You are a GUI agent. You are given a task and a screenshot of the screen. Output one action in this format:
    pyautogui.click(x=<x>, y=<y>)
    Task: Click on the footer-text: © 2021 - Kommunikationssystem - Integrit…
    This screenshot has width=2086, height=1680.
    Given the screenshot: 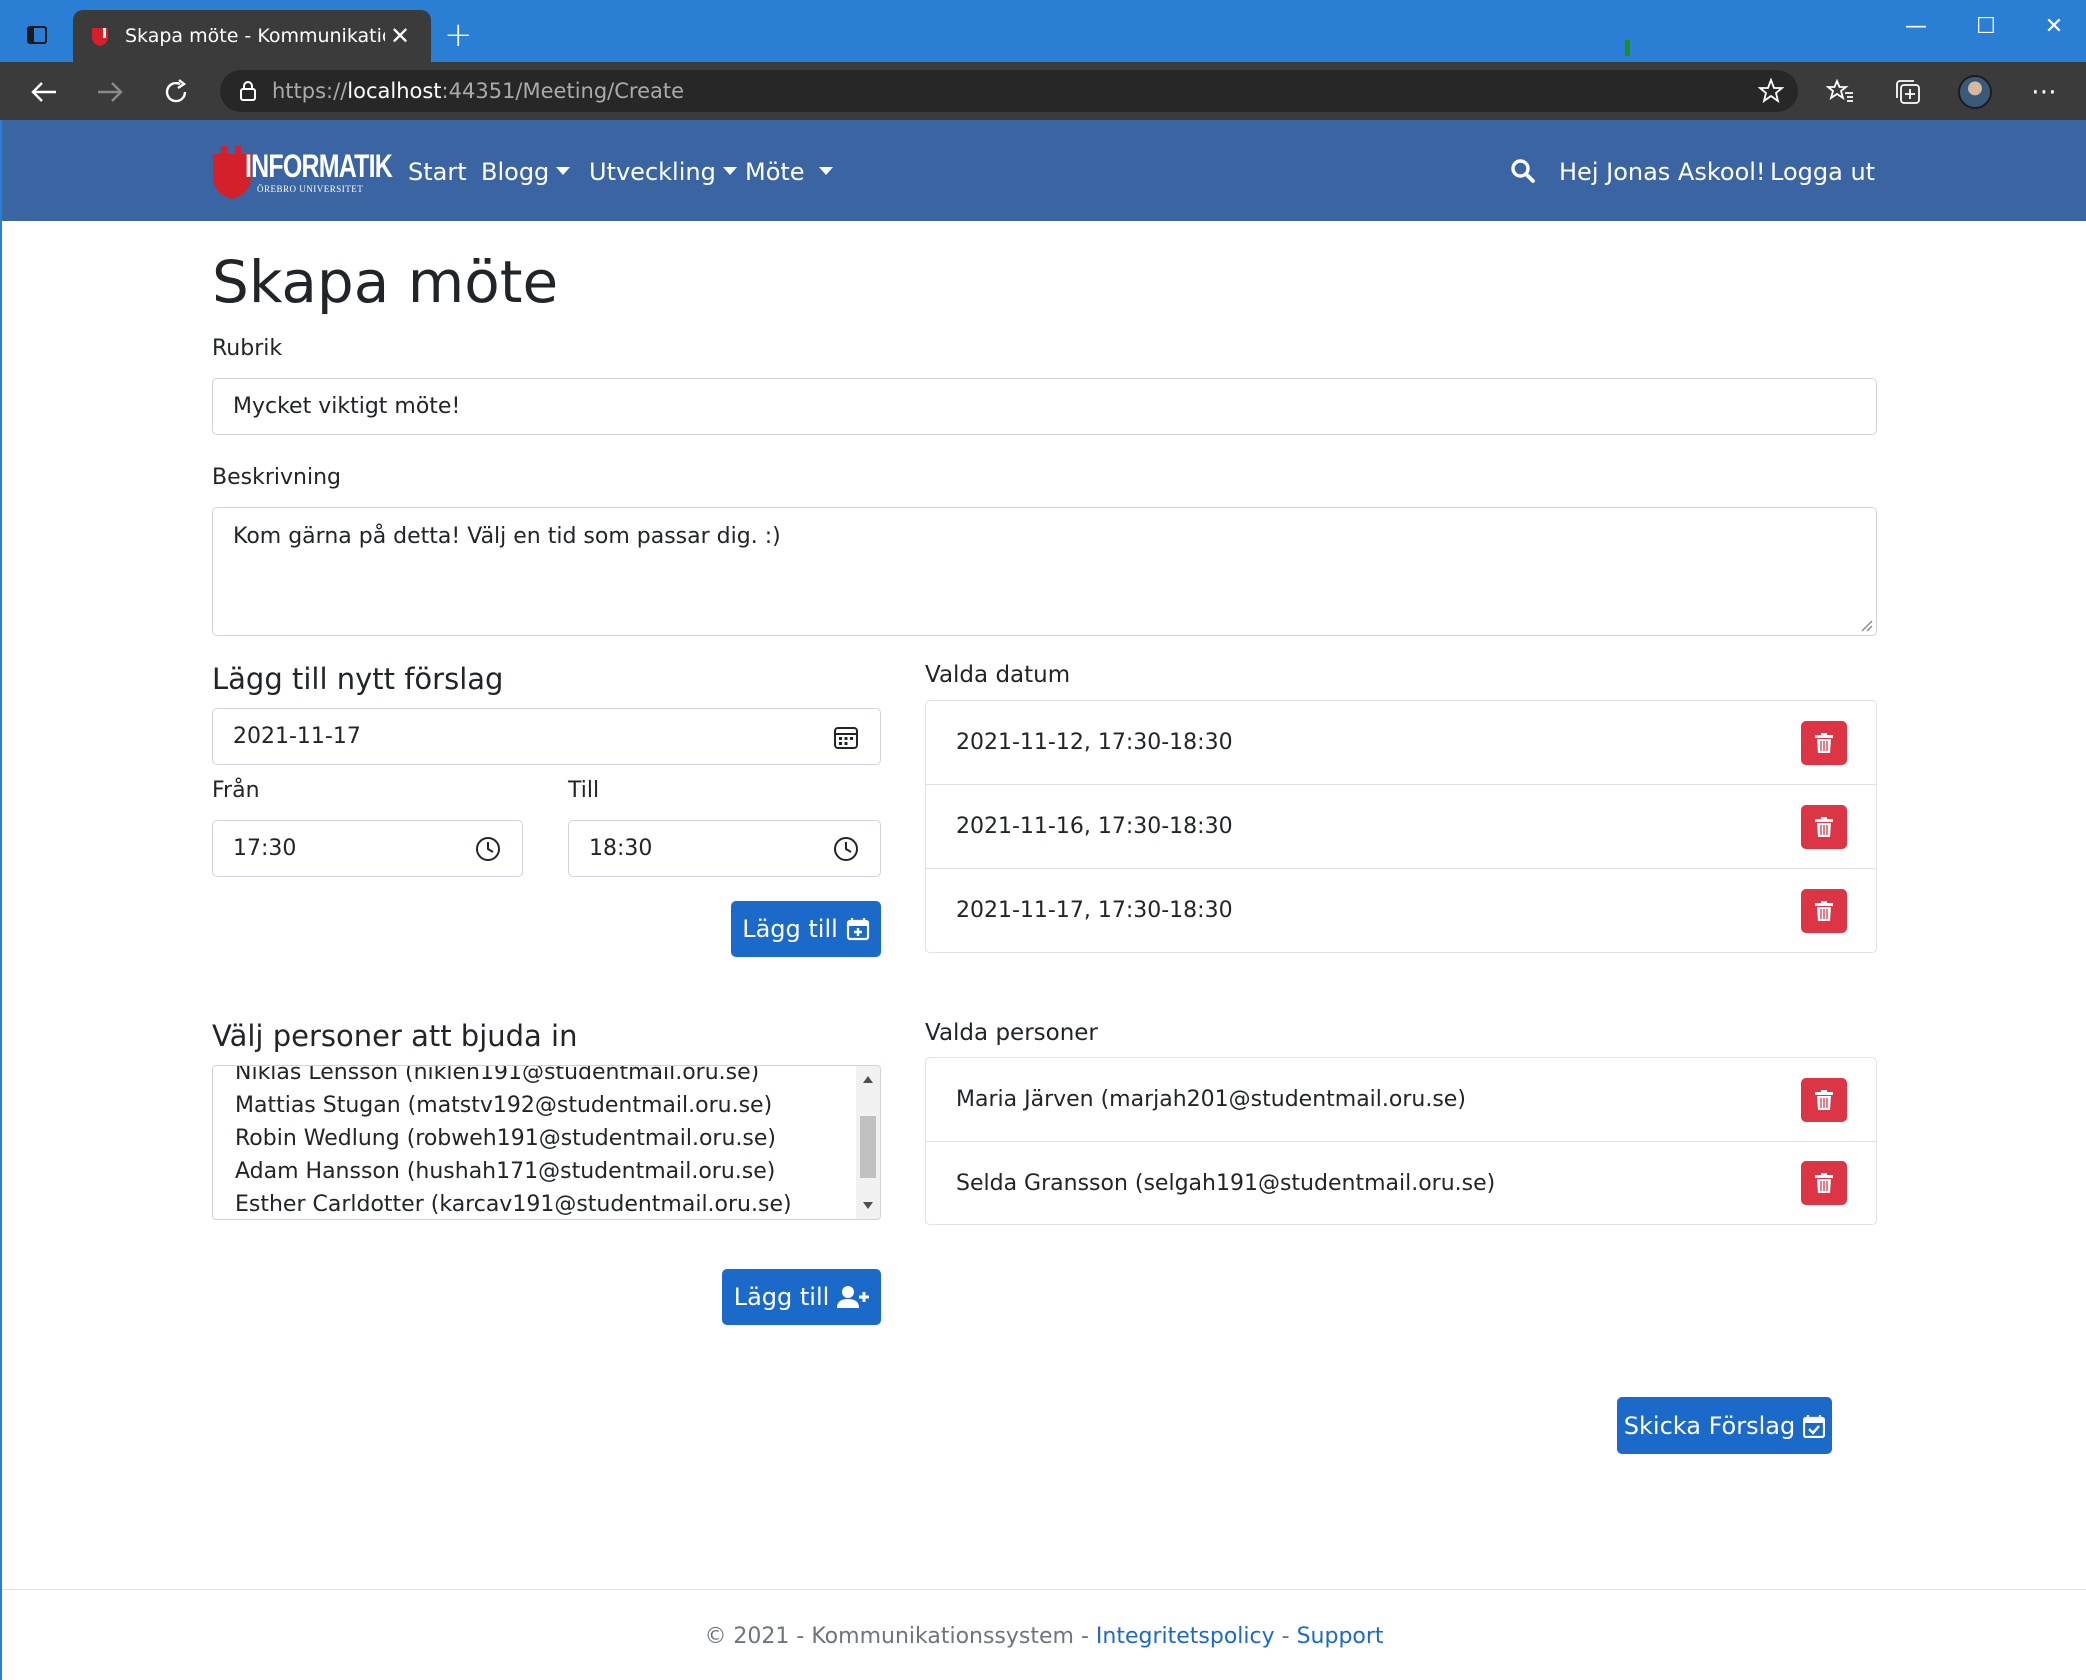 What is the action you would take?
    pyautogui.click(x=1044, y=1636)
    